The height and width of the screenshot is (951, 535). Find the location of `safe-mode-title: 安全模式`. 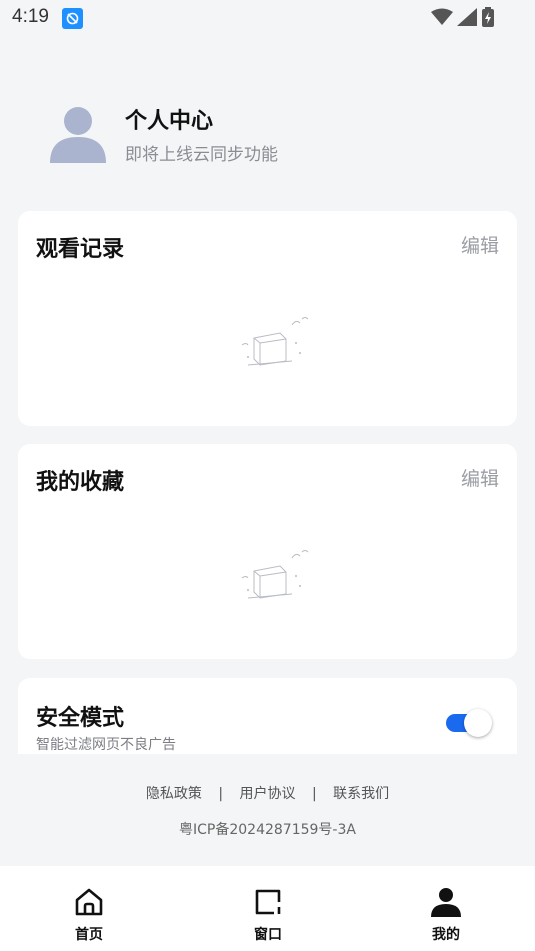

safe-mode-title: 安全模式 is located at coordinates (80, 718).